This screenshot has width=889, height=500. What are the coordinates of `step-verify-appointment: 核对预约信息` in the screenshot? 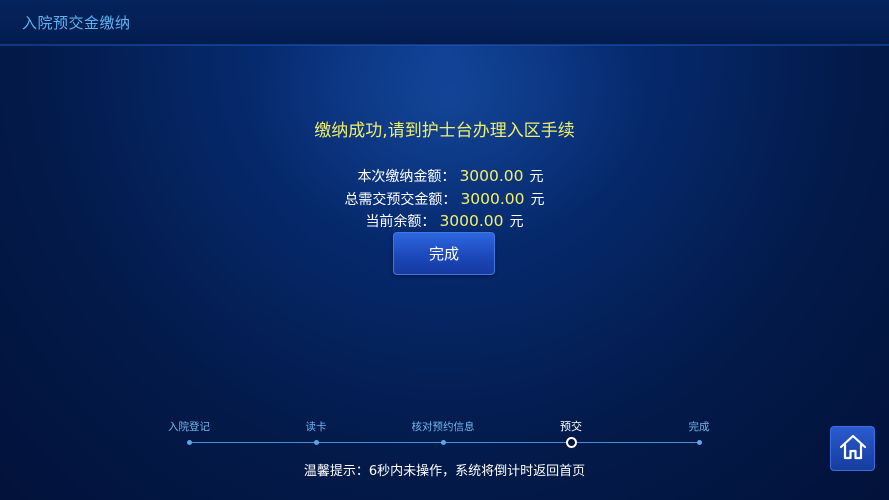 It's located at (443, 431).